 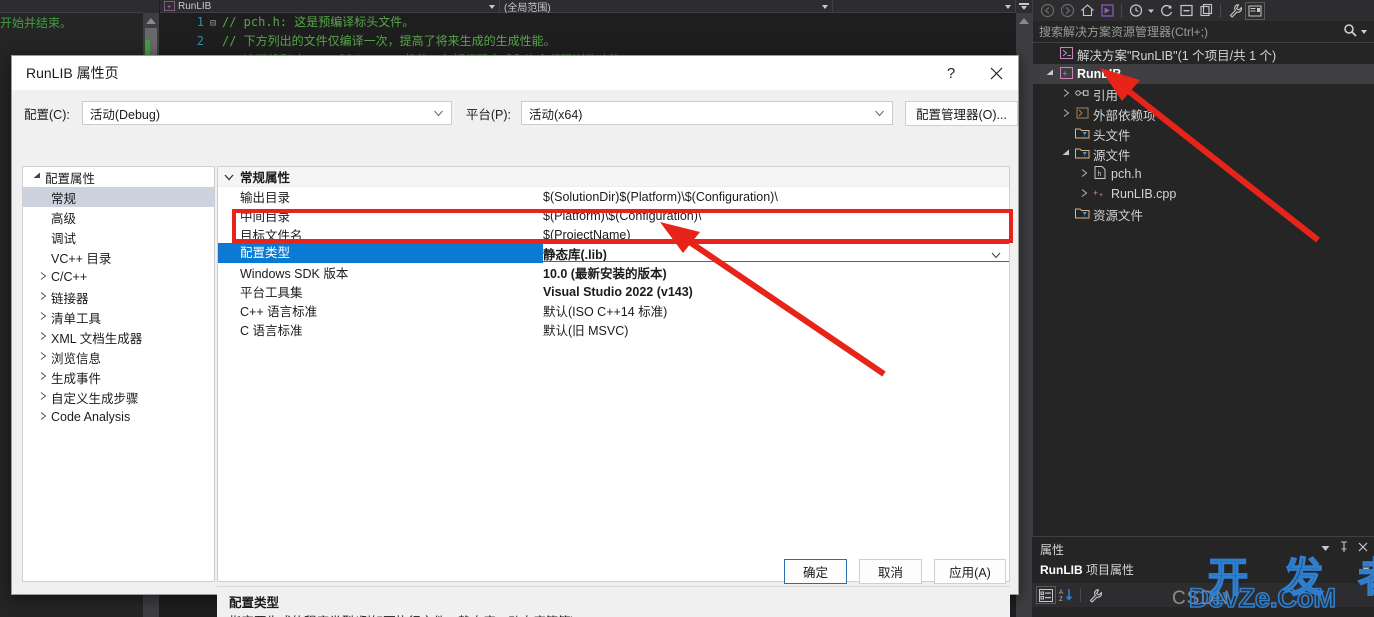 I want to click on property-row-platform-toolset: 平台工具集 Visual Studio 2022 (v143), so click(x=613, y=291).